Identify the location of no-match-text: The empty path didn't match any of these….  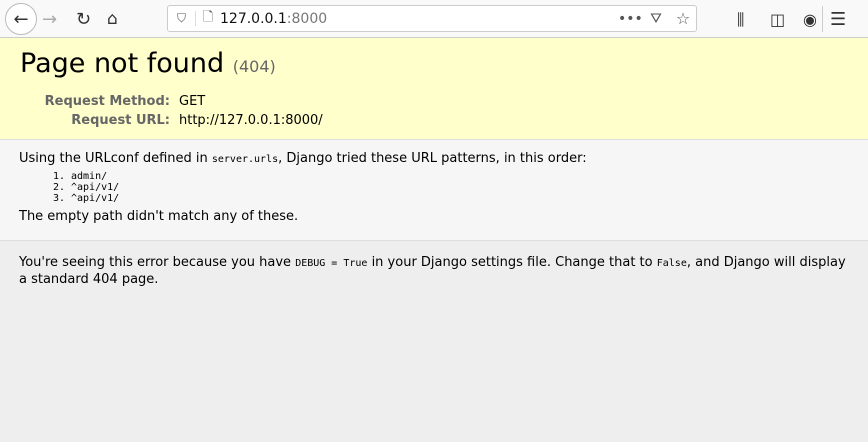
(159, 216).